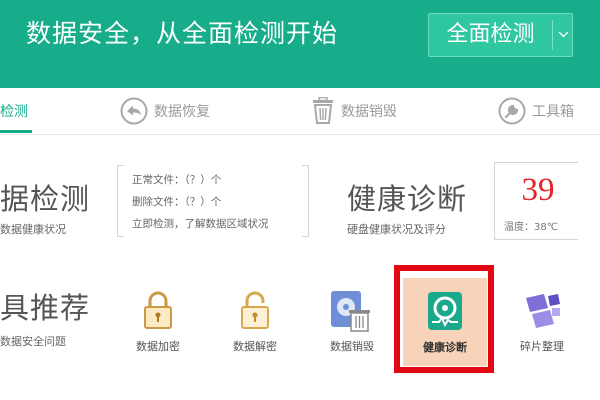 The image size is (600, 400). Describe the element at coordinates (542, 346) in the screenshot. I see `tool-defrag-label: 碎片整理` at that location.